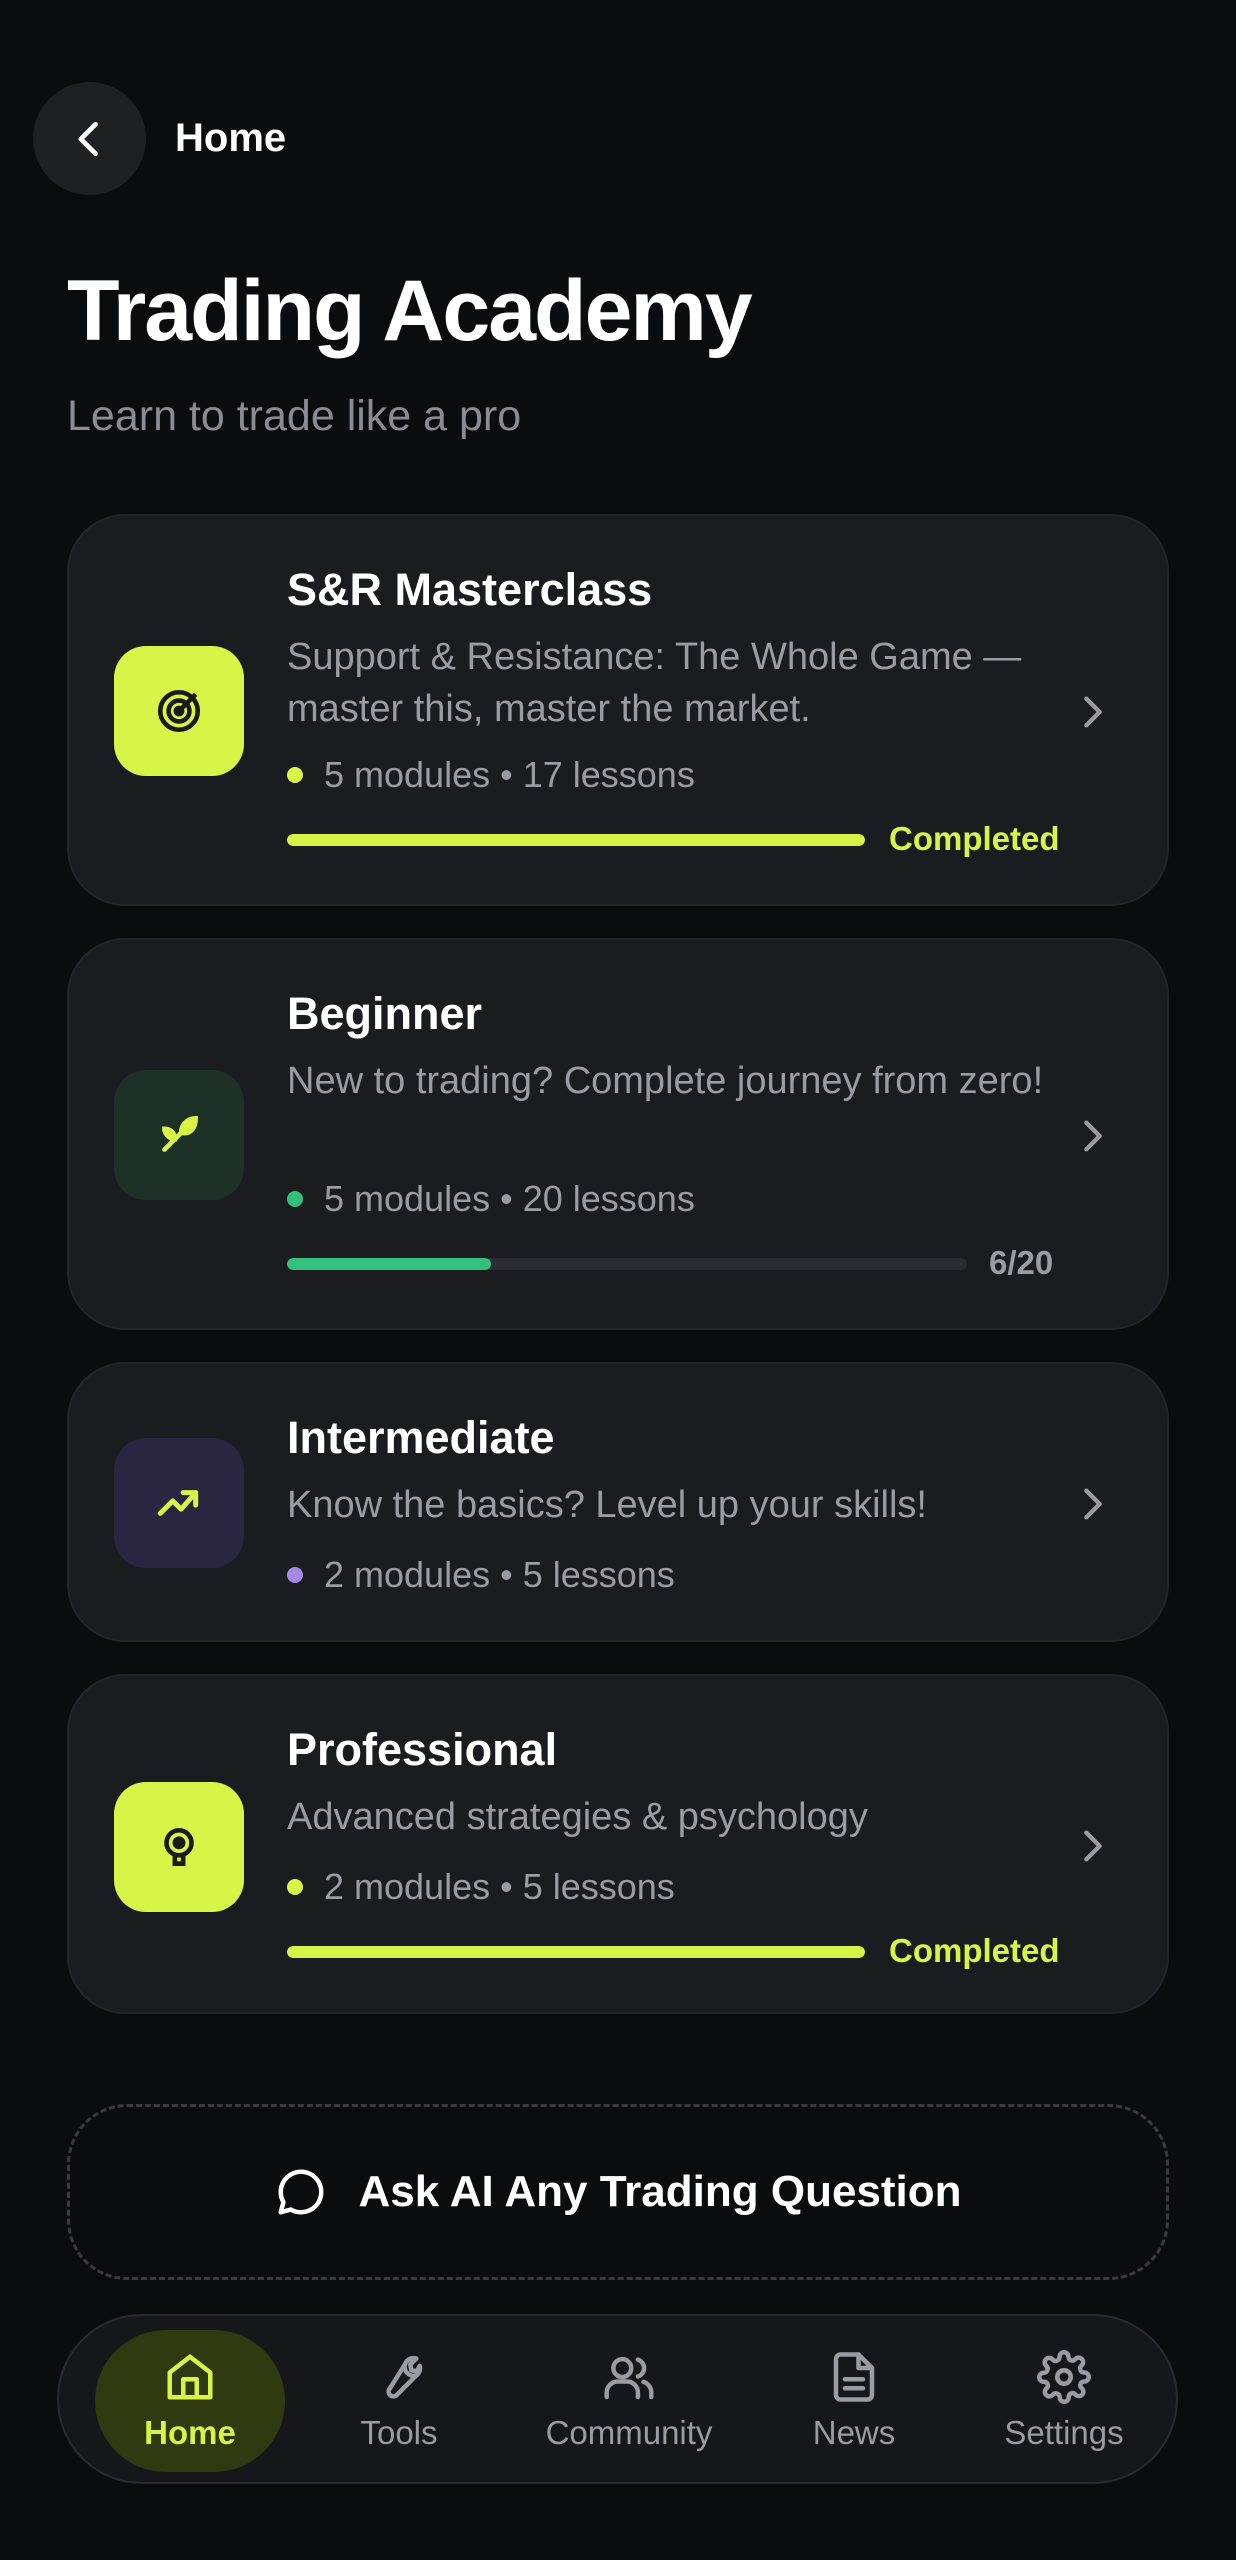  Describe the element at coordinates (385, 1013) in the screenshot. I see `course-title: Beginner` at that location.